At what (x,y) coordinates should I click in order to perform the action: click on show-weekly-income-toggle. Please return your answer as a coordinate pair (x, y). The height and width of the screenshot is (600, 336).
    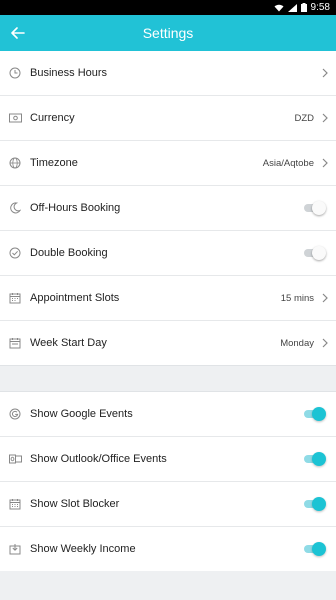
    Looking at the image, I should click on (314, 549).